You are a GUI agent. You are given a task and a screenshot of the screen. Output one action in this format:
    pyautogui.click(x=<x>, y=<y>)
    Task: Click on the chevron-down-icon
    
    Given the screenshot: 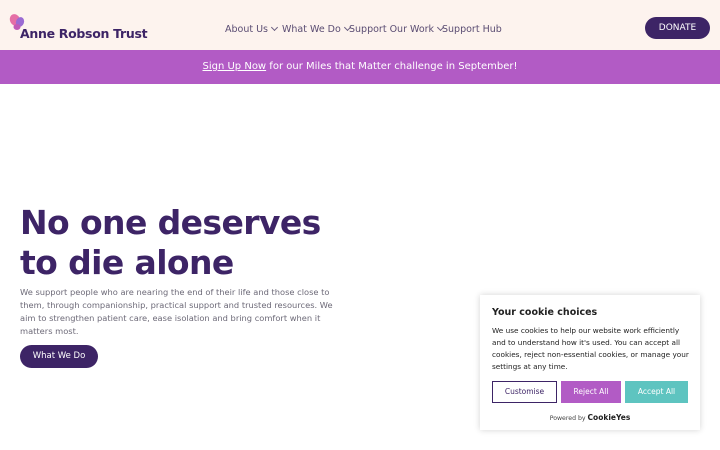 What is the action you would take?
    pyautogui.click(x=274, y=27)
    